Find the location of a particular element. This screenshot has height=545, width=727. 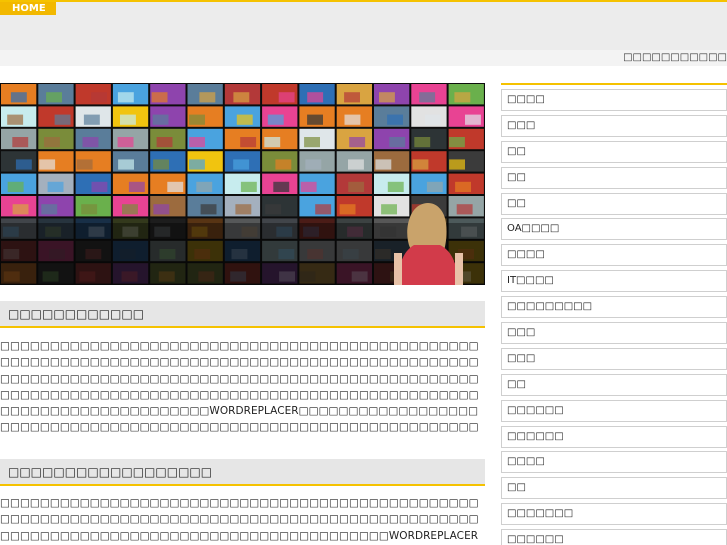

sidebar-accent-line is located at coordinates (614, 84).